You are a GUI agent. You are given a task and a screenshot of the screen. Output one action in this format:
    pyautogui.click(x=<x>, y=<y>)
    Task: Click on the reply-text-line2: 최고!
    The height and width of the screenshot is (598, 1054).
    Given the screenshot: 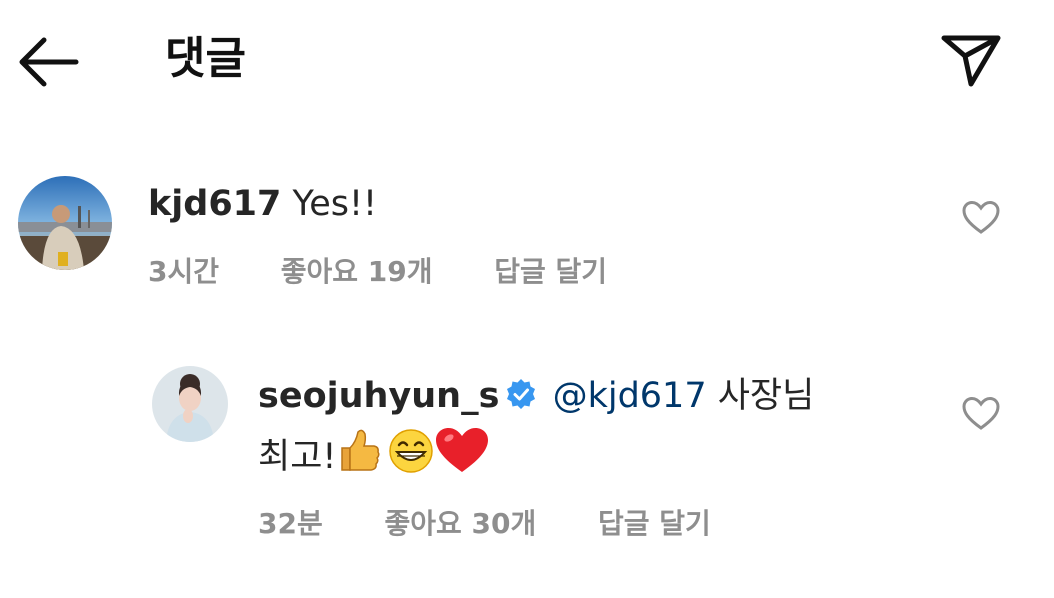 What is the action you would take?
    pyautogui.click(x=374, y=457)
    